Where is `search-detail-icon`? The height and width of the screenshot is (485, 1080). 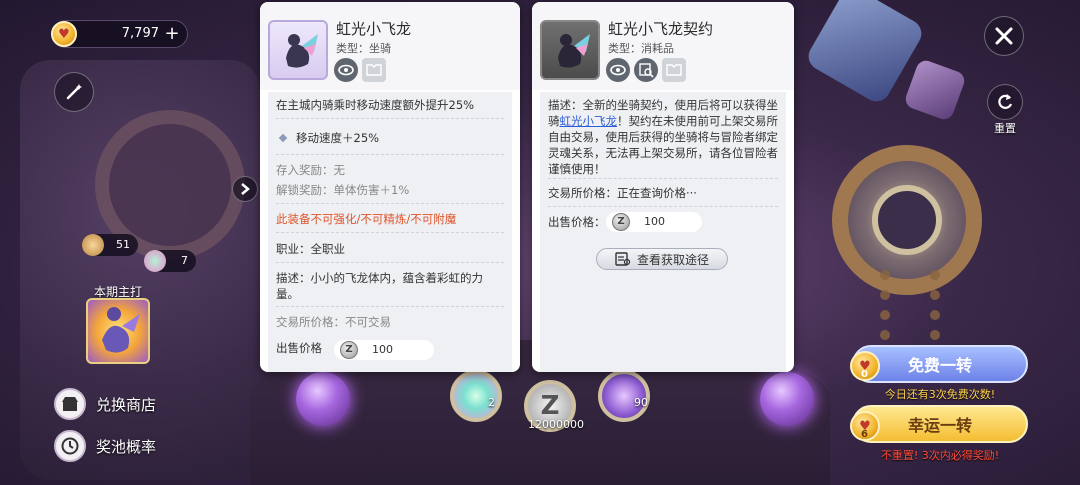 search-detail-icon is located at coordinates (646, 70).